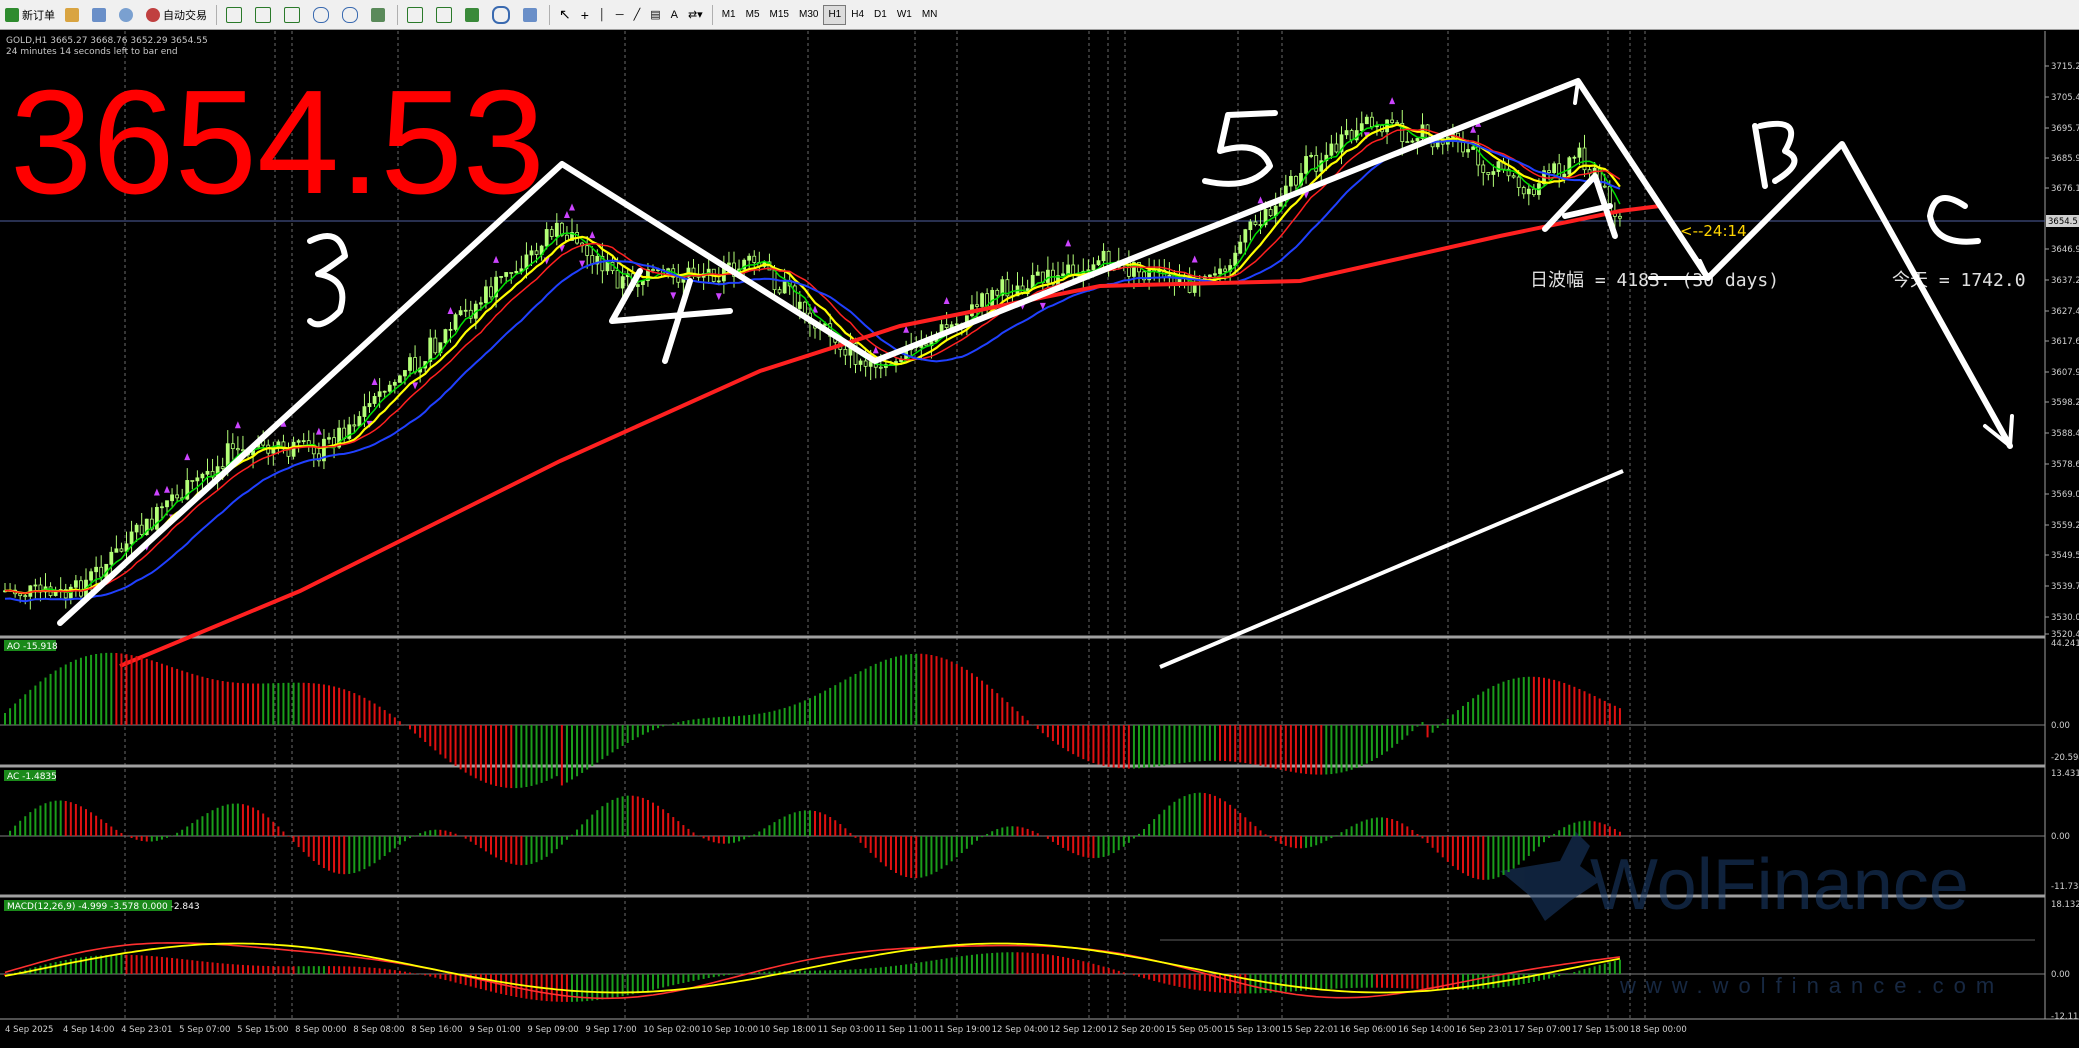 The width and height of the screenshot is (2079, 1048). I want to click on ao-label: AO -15.918, so click(32, 647).